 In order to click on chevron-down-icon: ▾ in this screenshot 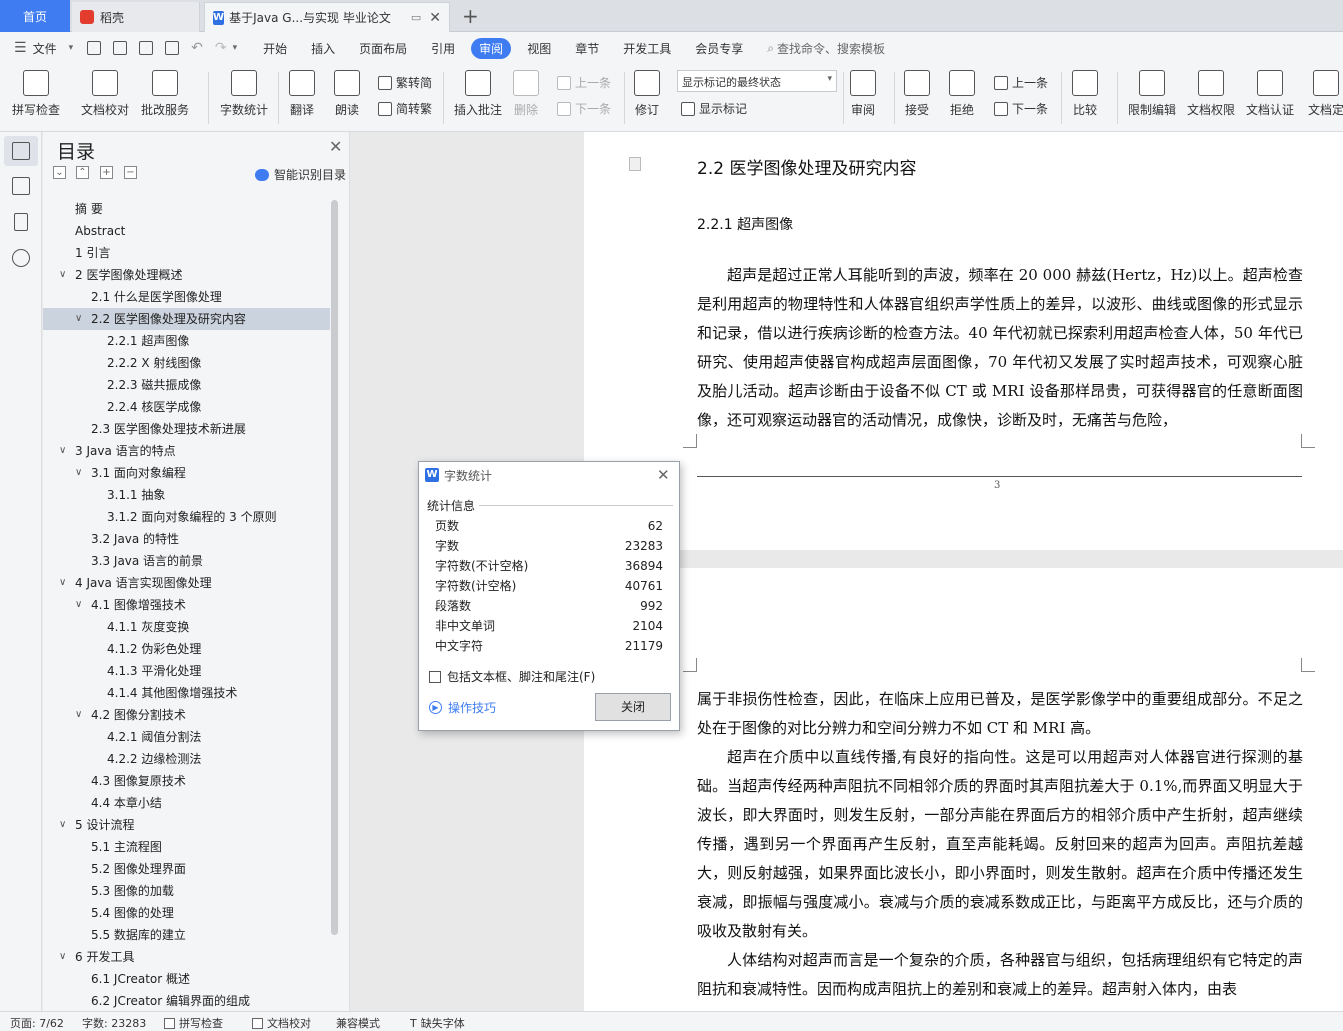, I will do `click(71, 48)`.